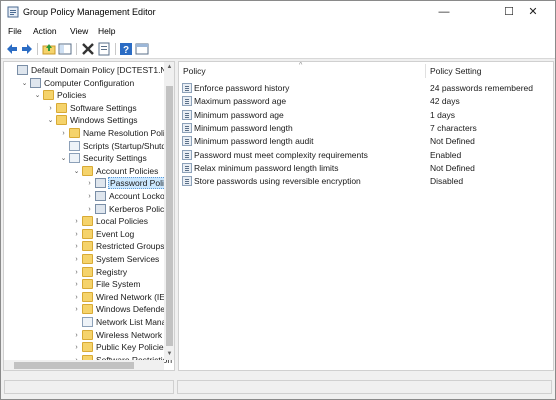 The image size is (556, 400). I want to click on tree-item: › Event Log, so click(84, 234).